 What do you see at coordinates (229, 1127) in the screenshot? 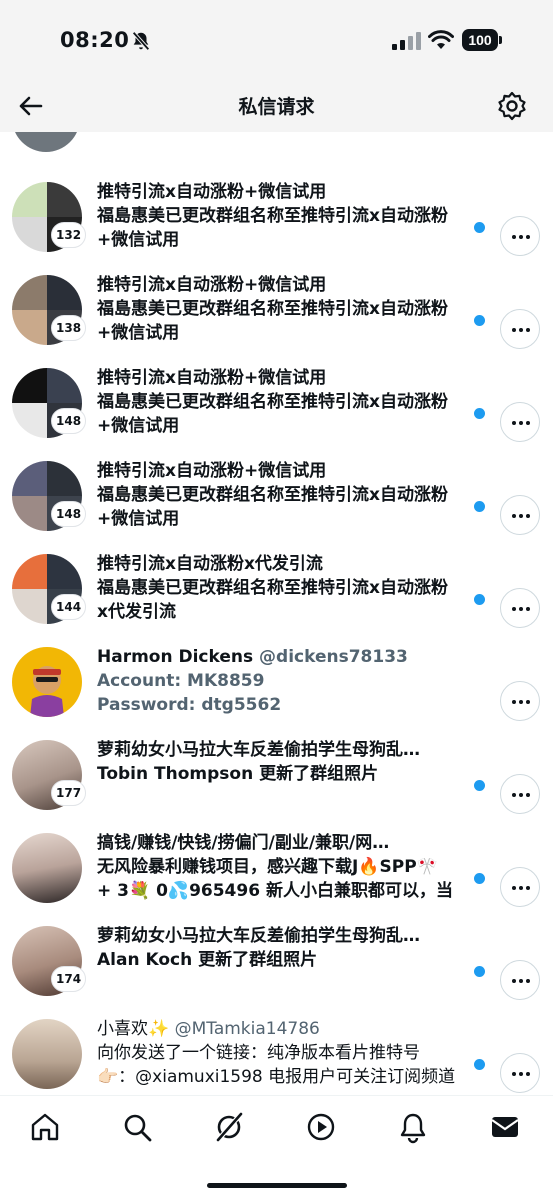
I see `grok-icon` at bounding box center [229, 1127].